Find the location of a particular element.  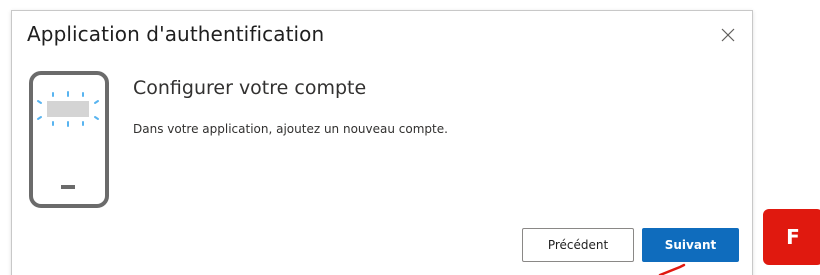

close-button is located at coordinates (728, 35).